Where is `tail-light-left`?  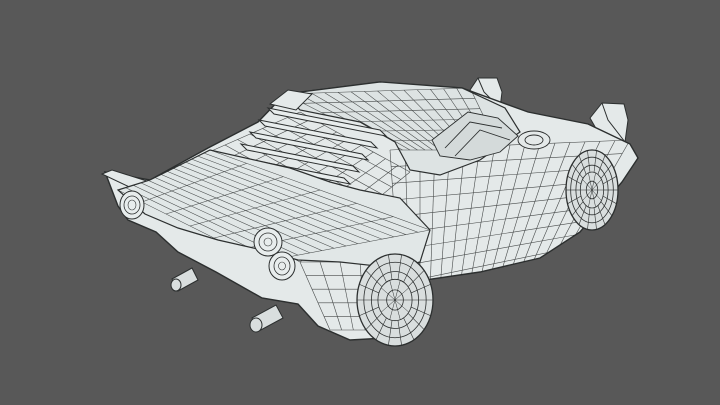 tail-light-left is located at coordinates (132, 205).